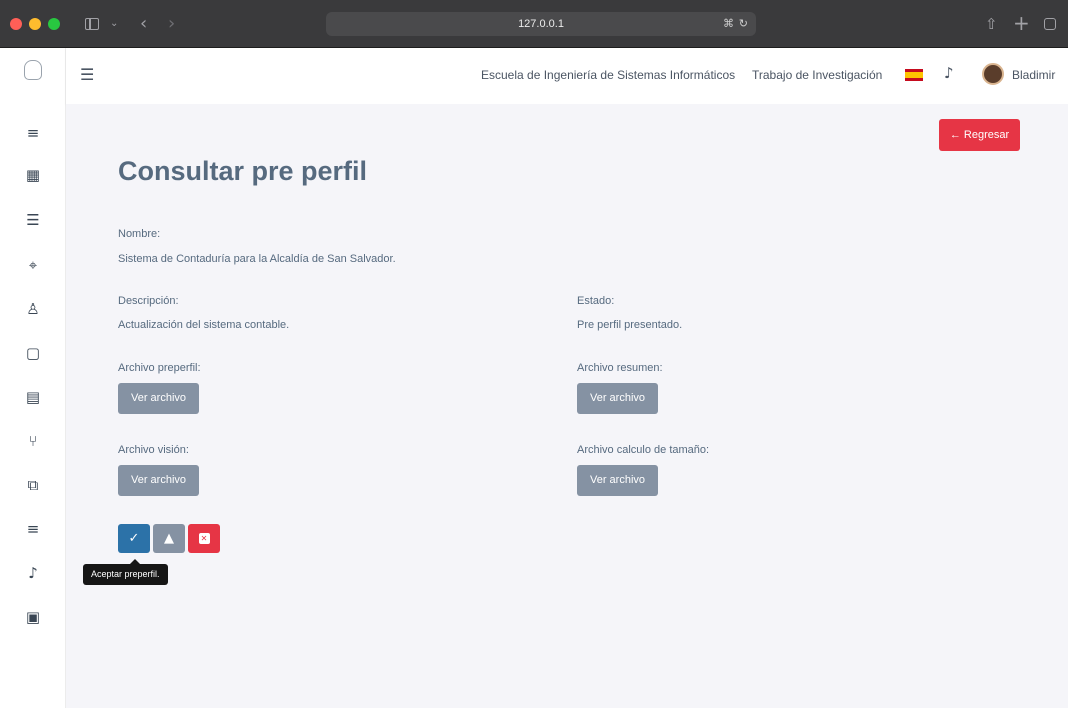 The height and width of the screenshot is (708, 1068). I want to click on new-tab-icon: +, so click(1021, 23).